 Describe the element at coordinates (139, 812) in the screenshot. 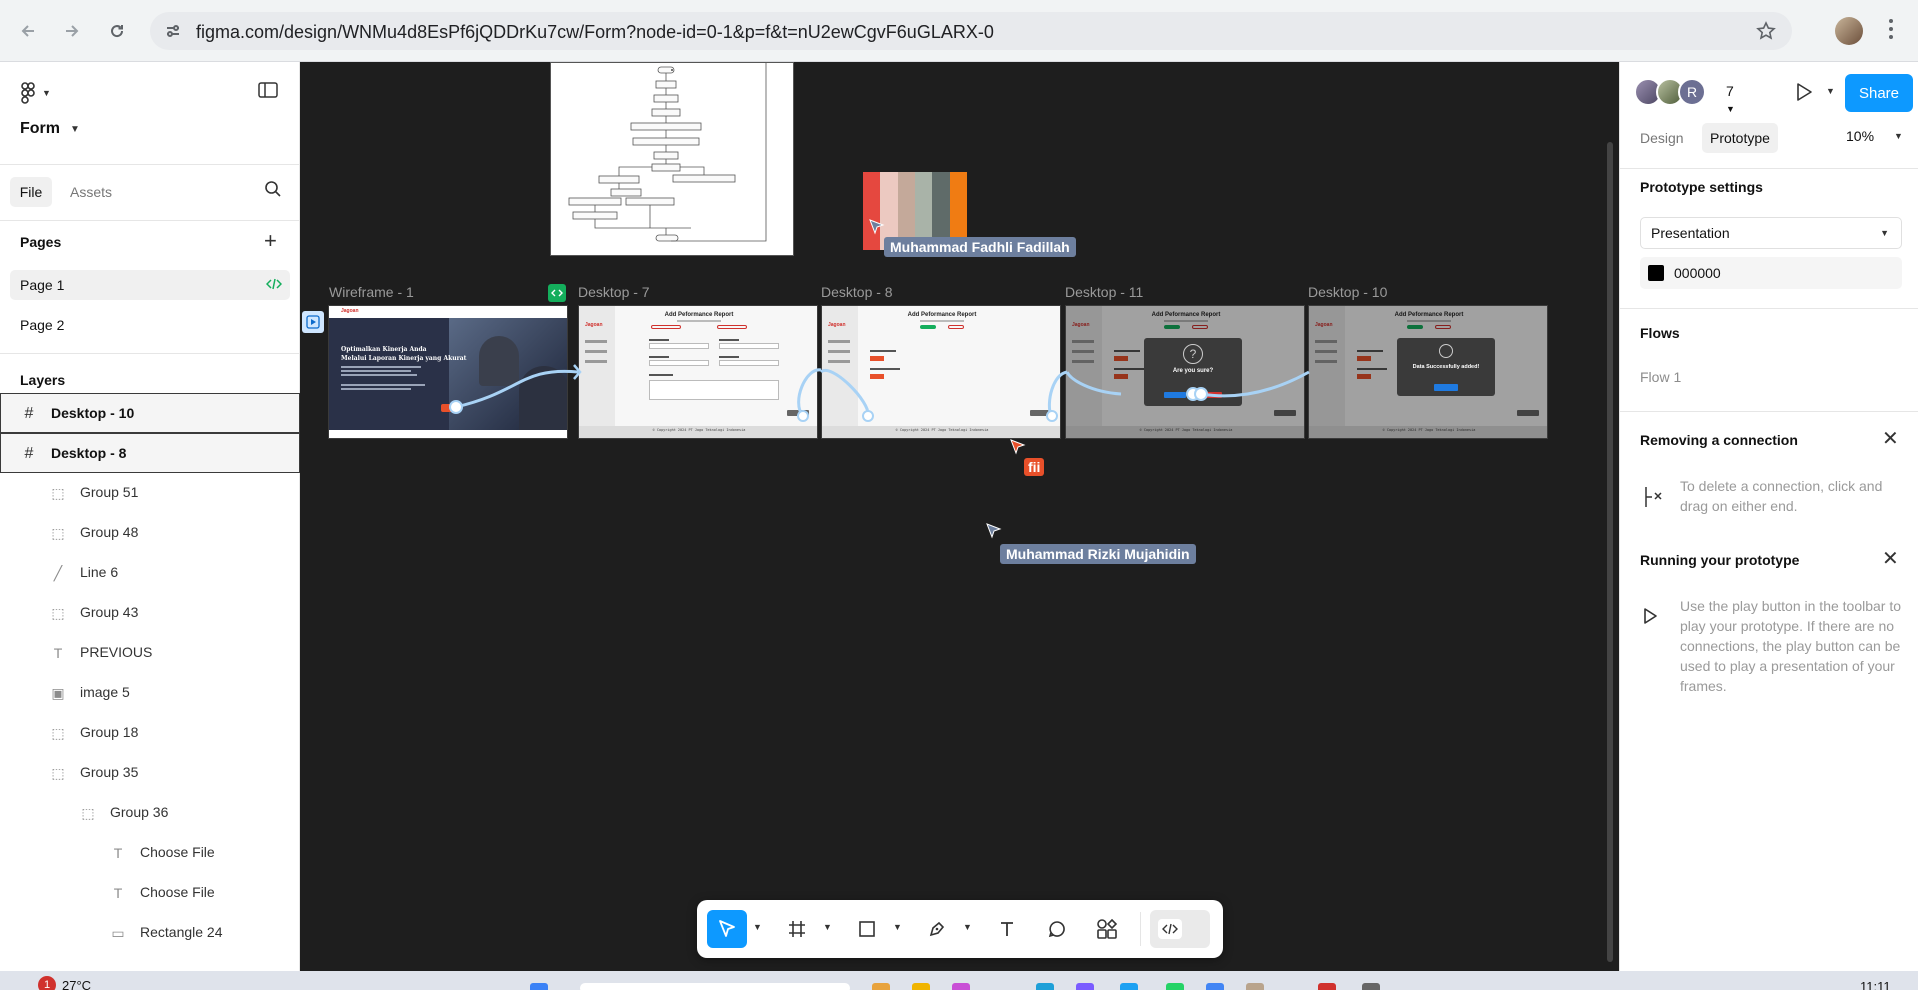

I see `layer-name: Group 36` at that location.